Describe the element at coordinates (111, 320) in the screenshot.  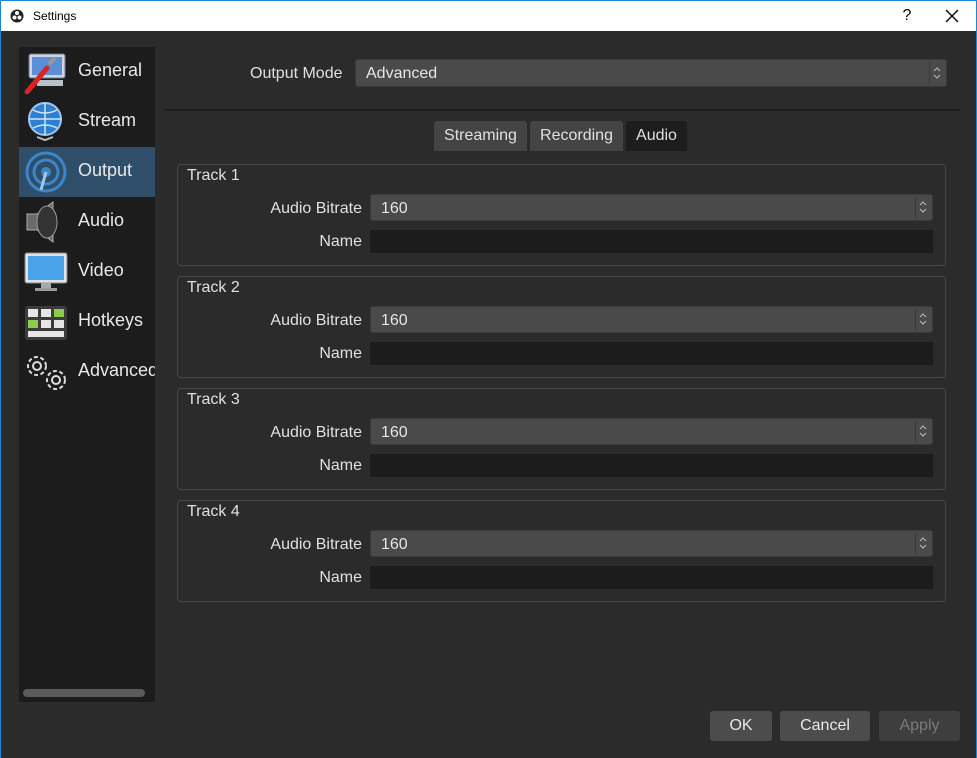
I see `sidebar-item-label: Hotkeys` at that location.